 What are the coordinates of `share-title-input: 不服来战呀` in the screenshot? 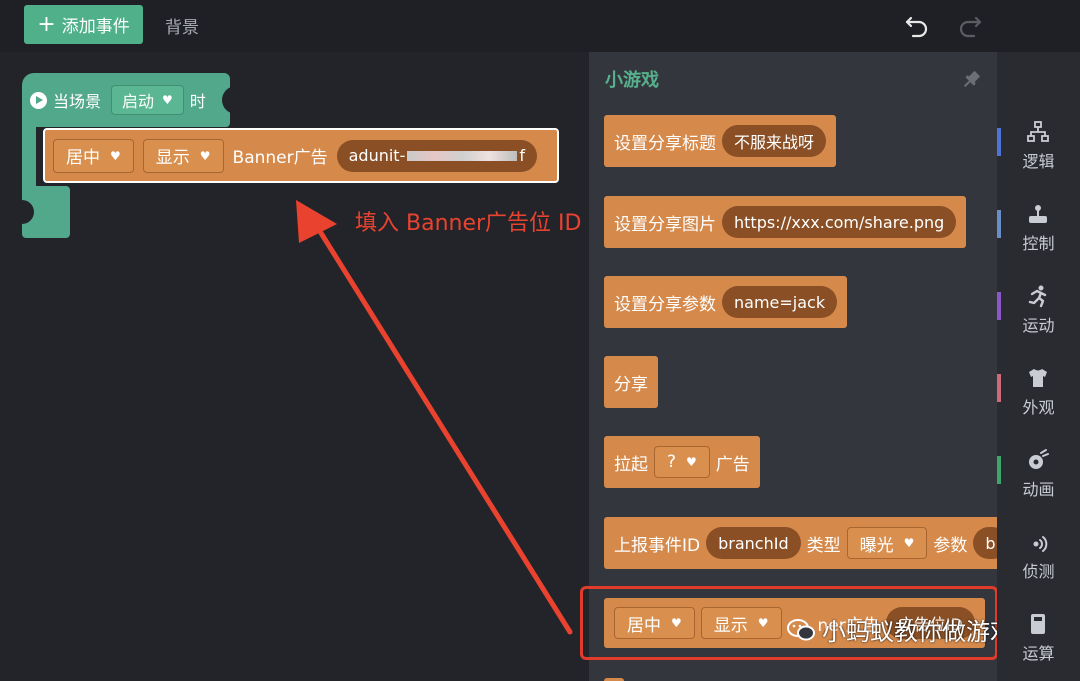 It's located at (774, 141).